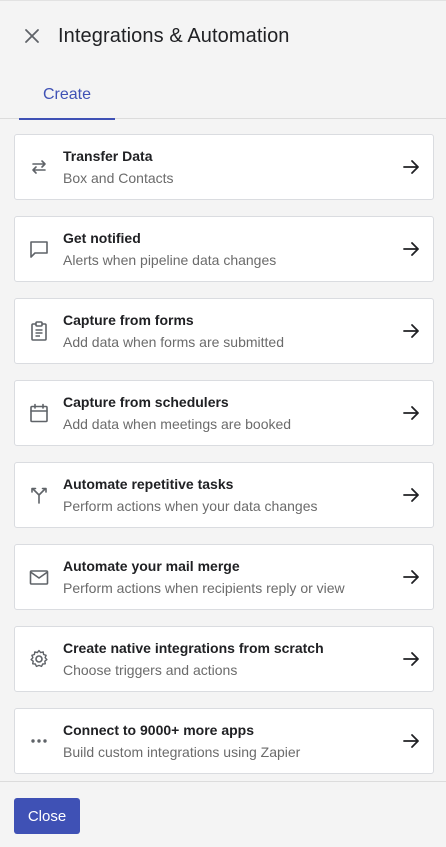 The height and width of the screenshot is (847, 446). I want to click on item-title: Capture from schedulers, so click(146, 402).